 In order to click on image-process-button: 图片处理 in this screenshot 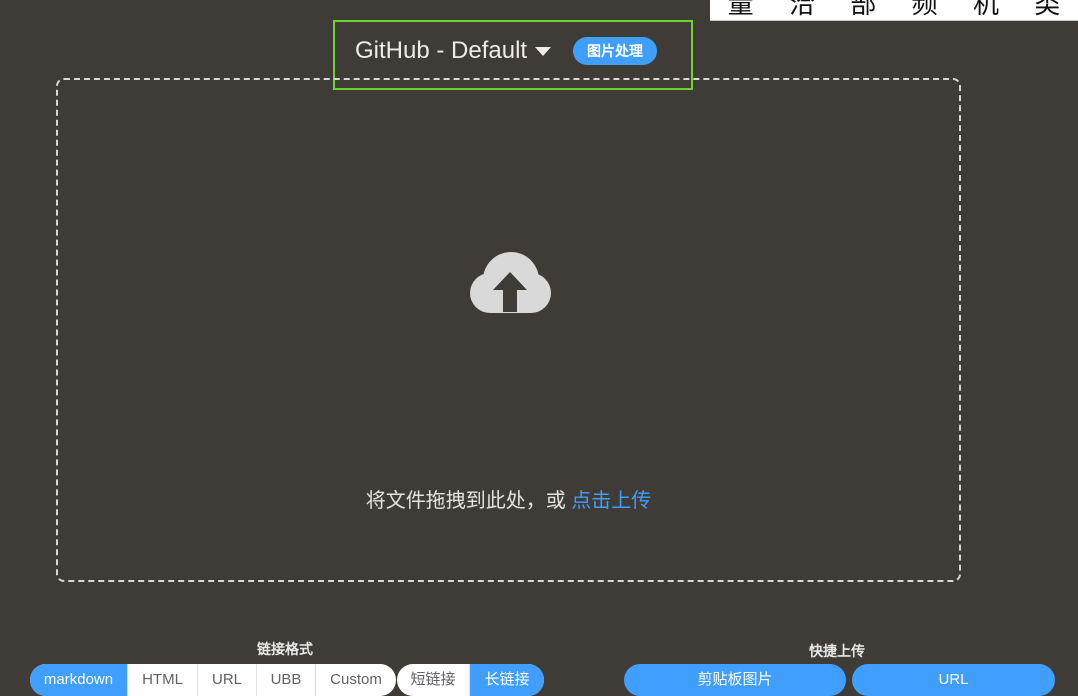, I will do `click(615, 51)`.